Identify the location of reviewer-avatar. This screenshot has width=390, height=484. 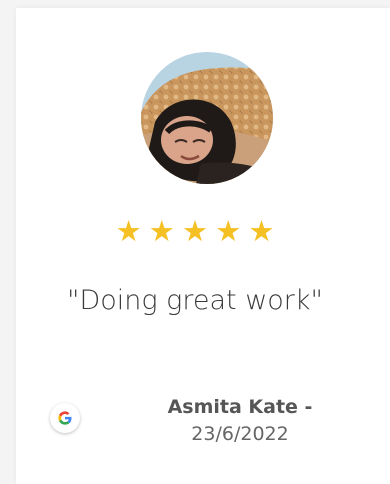
(207, 118).